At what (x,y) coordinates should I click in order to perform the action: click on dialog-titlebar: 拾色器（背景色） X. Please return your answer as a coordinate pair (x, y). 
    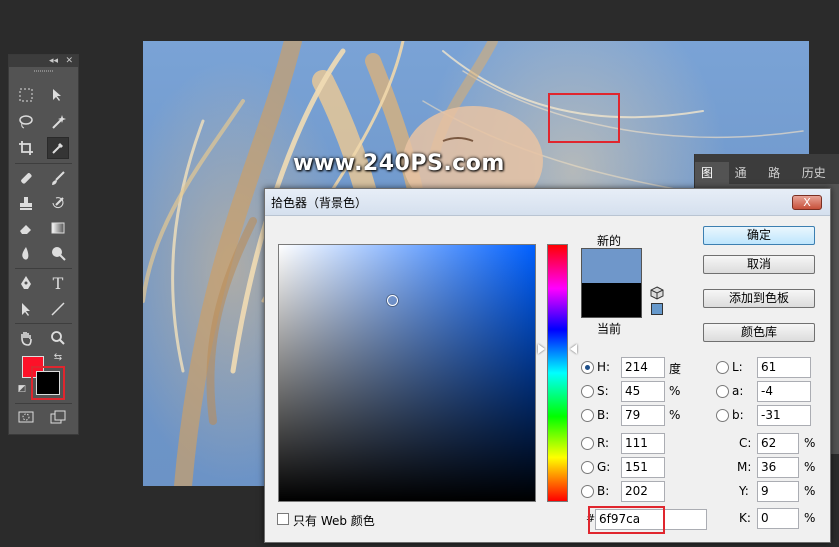
    Looking at the image, I should click on (547, 202).